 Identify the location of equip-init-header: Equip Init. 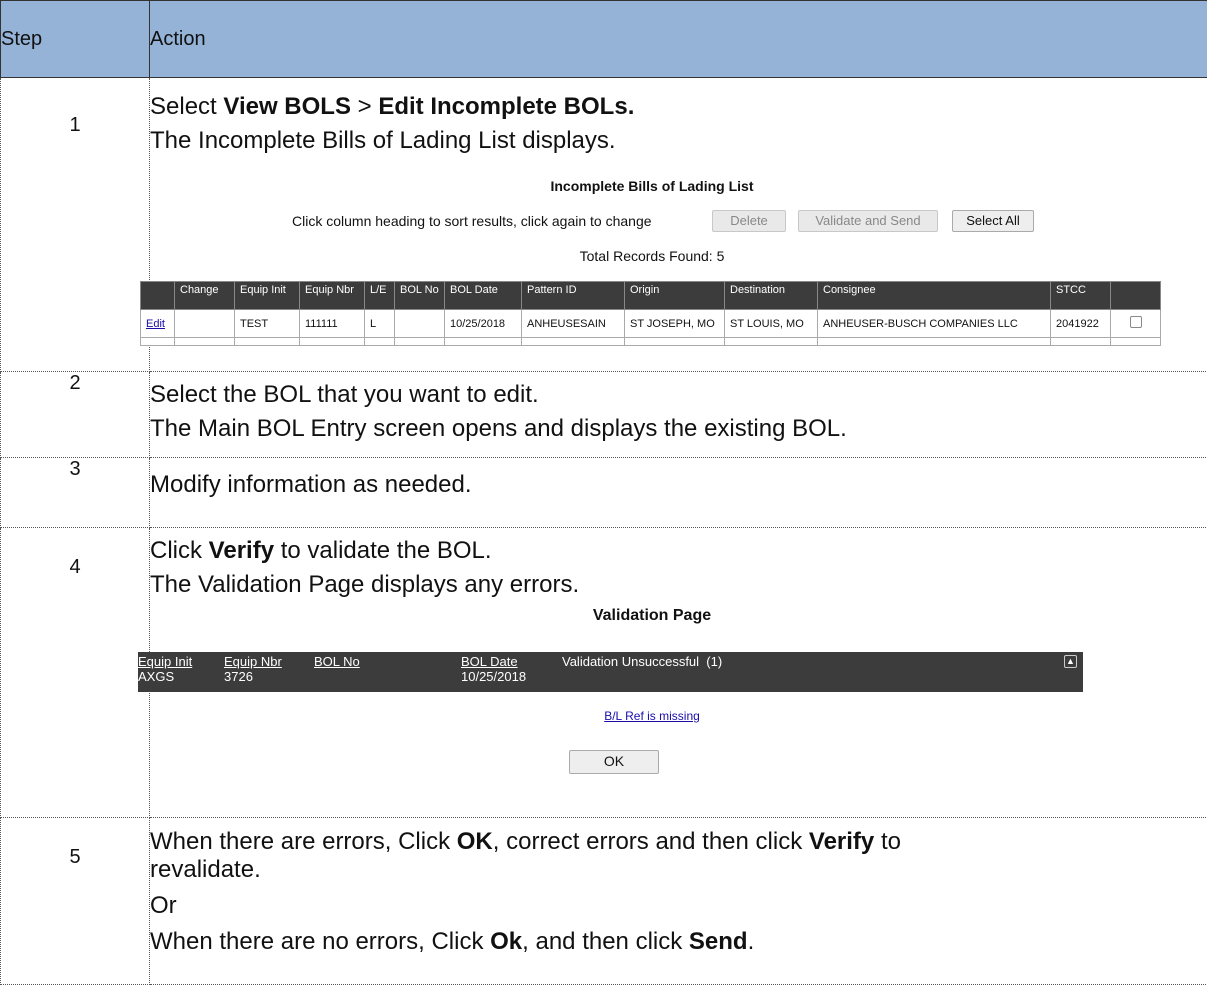
(165, 662).